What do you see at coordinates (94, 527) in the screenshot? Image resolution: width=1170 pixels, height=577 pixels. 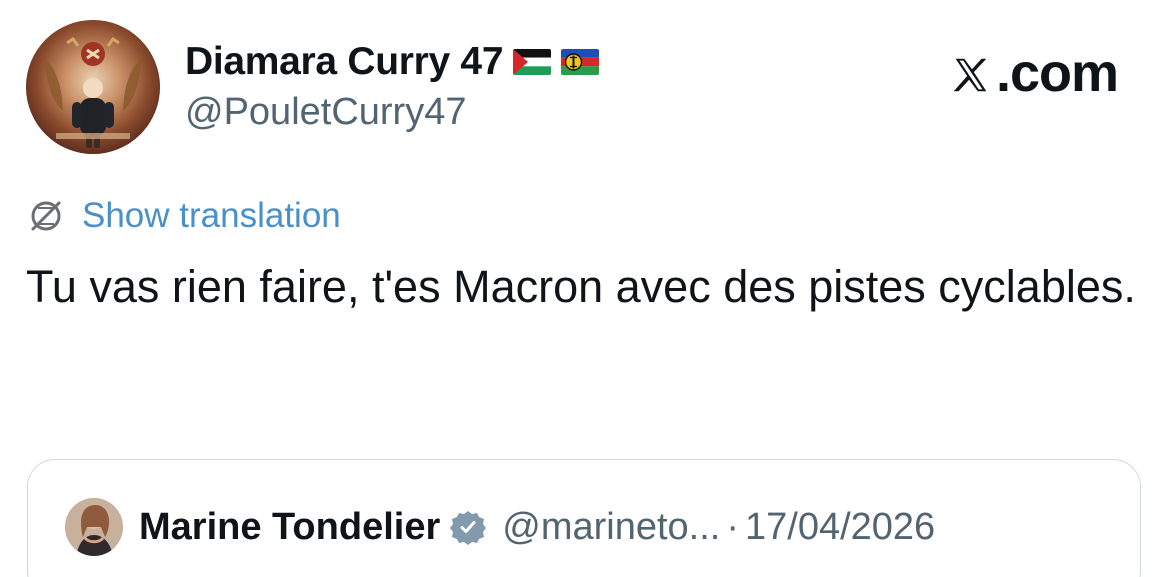 I see `quoted-author-avatar` at bounding box center [94, 527].